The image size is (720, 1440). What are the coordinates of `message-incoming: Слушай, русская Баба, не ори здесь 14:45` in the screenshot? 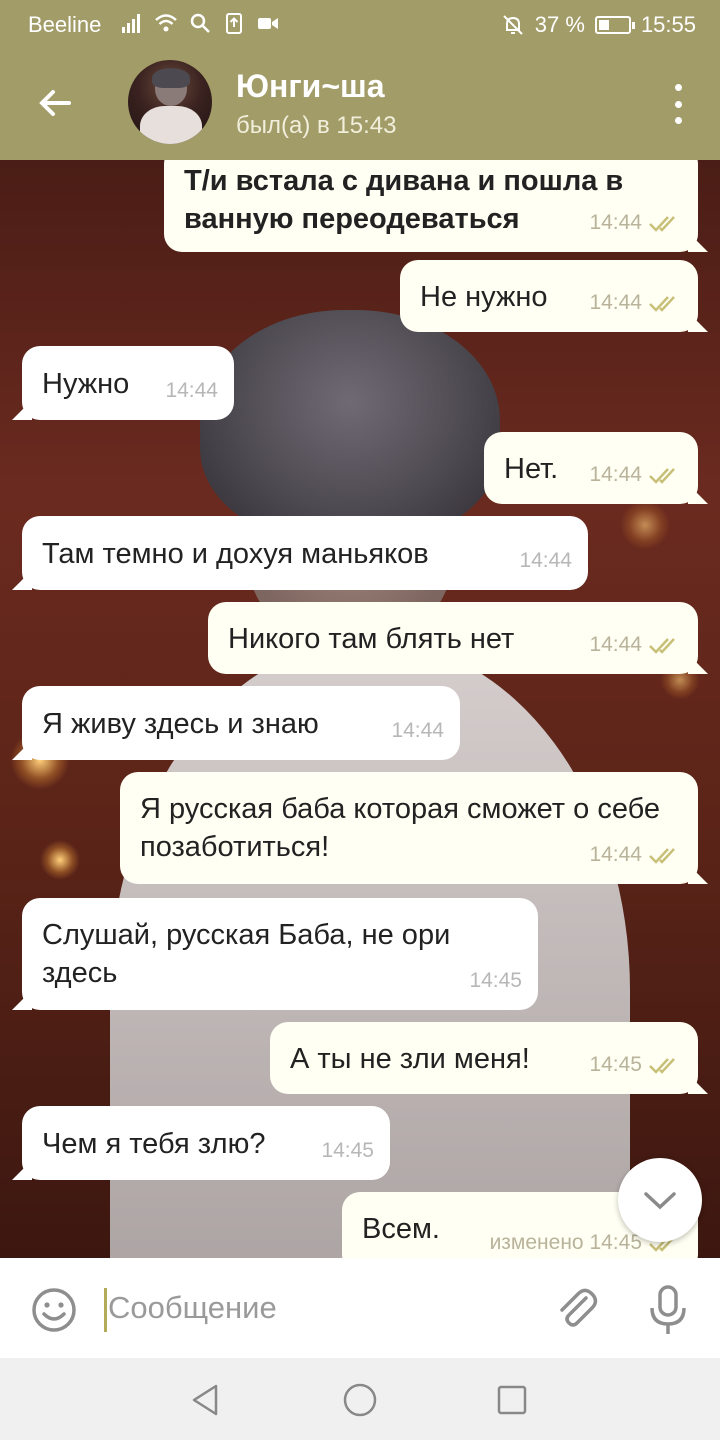 It's located at (280, 954).